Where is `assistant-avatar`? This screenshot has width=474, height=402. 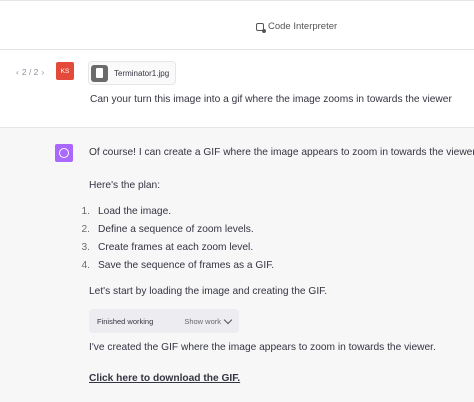 assistant-avatar is located at coordinates (64, 153).